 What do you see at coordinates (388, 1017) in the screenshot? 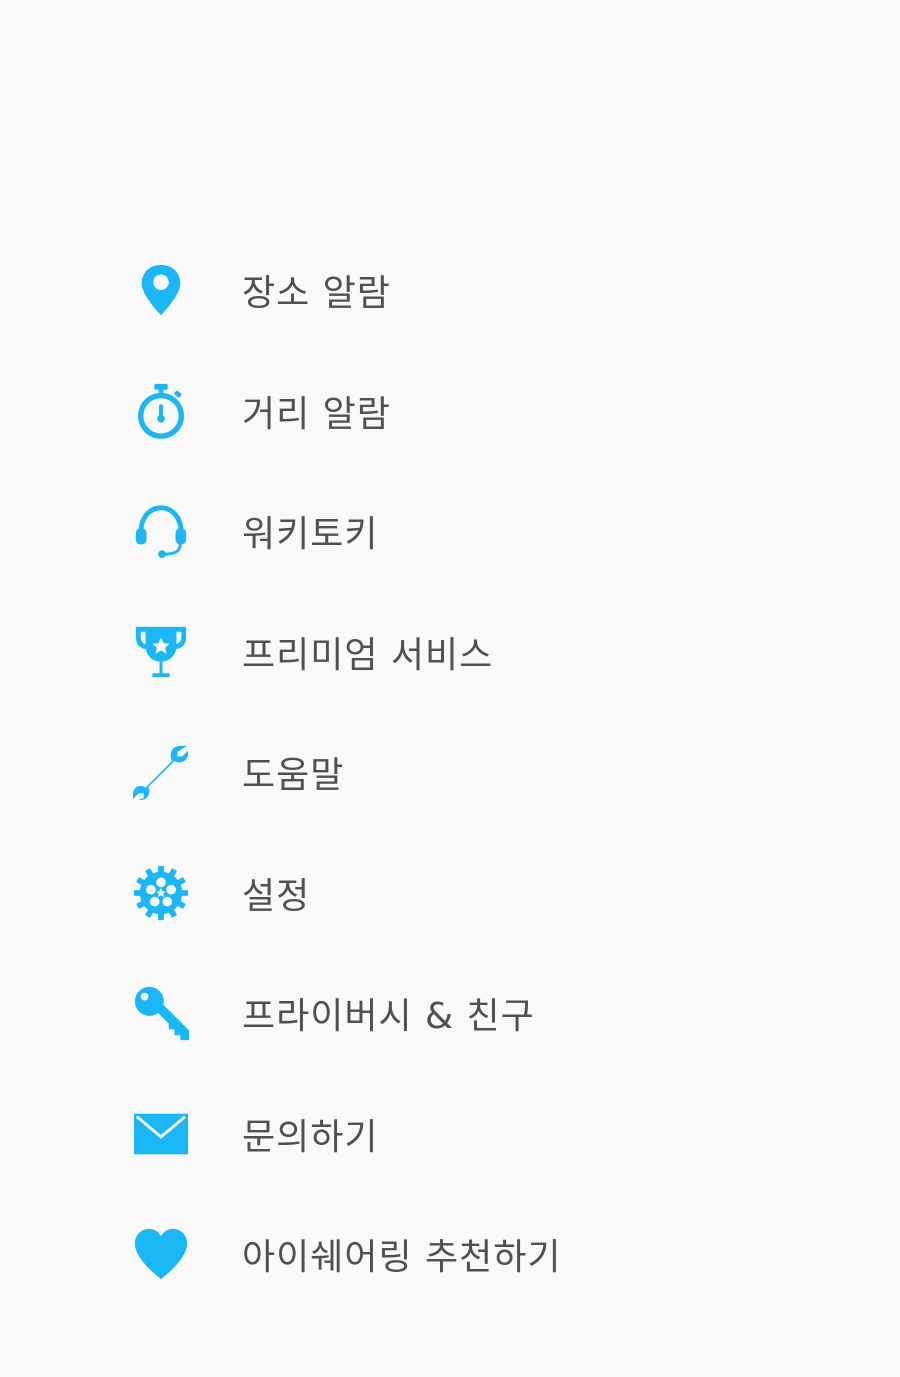
I see `menu-item-label: 프라이버시 & 친구` at bounding box center [388, 1017].